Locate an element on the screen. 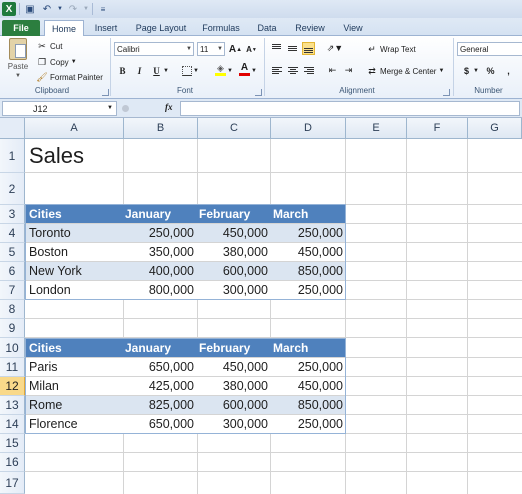 The image size is (522, 494). row-header-13: 13 is located at coordinates (12, 405).